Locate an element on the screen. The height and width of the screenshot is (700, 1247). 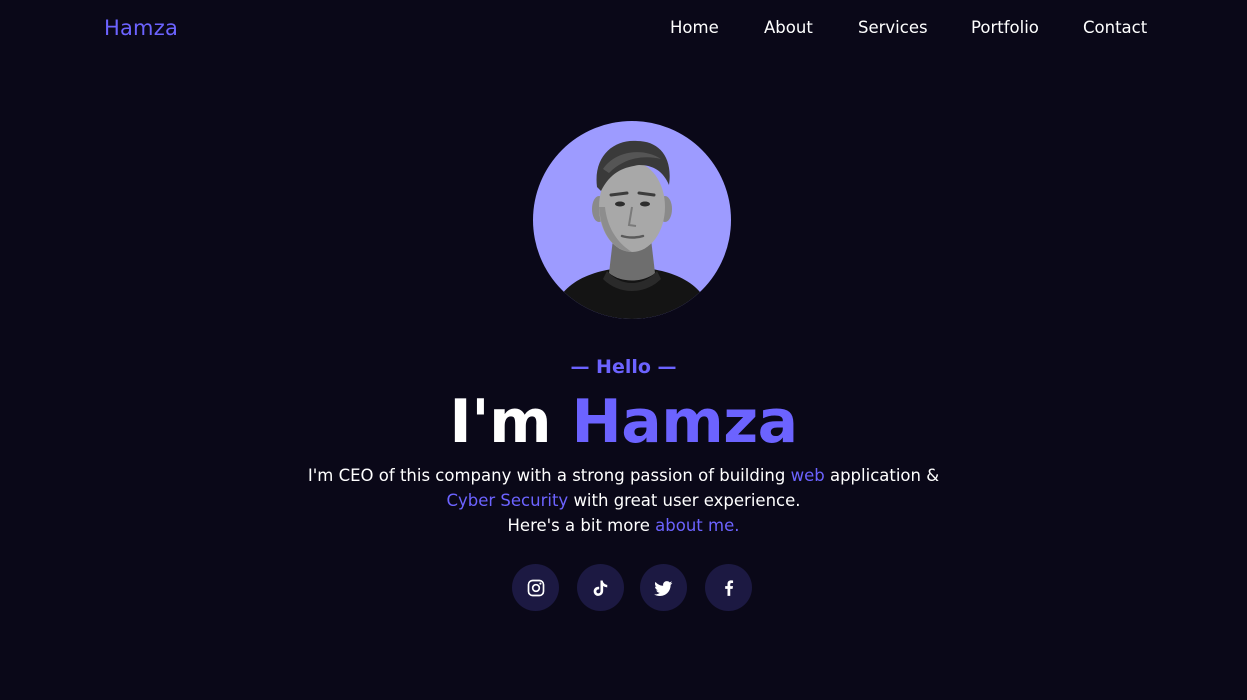
facebook-button is located at coordinates (728, 587).